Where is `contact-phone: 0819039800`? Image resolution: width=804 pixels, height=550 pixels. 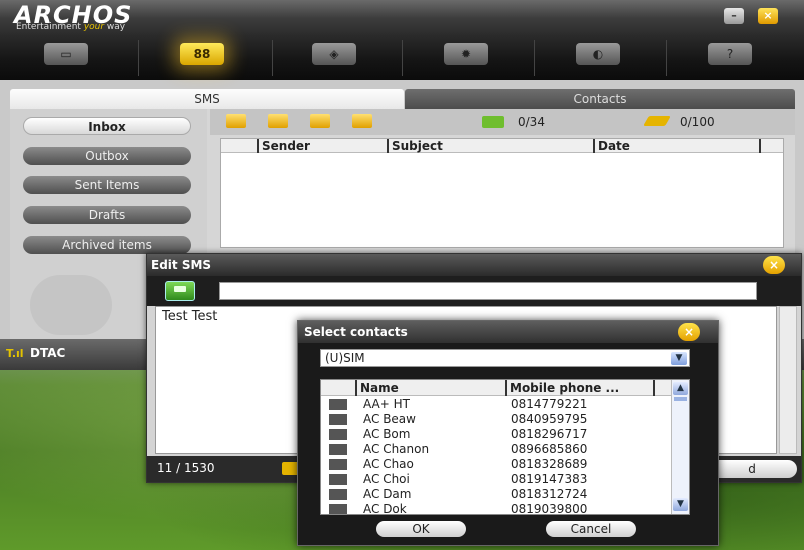
contact-phone: 0819039800 is located at coordinates (549, 508).